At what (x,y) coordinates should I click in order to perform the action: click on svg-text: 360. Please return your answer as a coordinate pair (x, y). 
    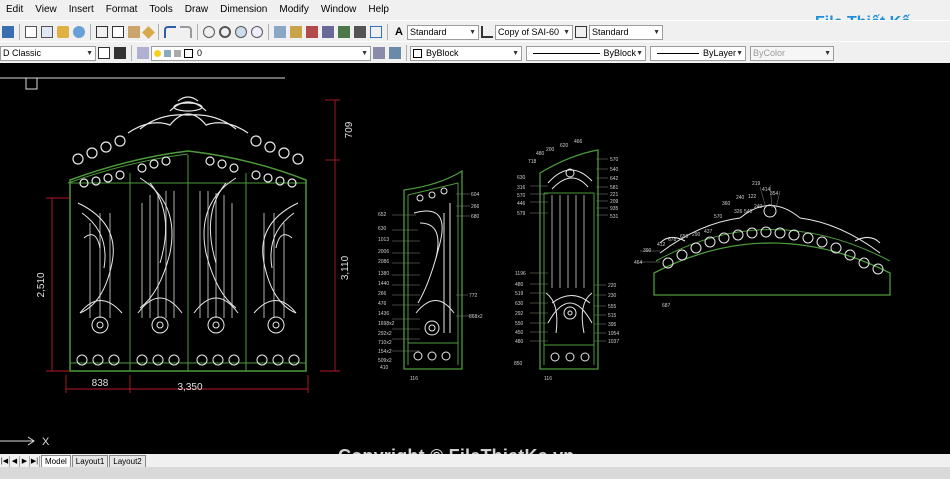
    Looking at the image, I should click on (726, 204).